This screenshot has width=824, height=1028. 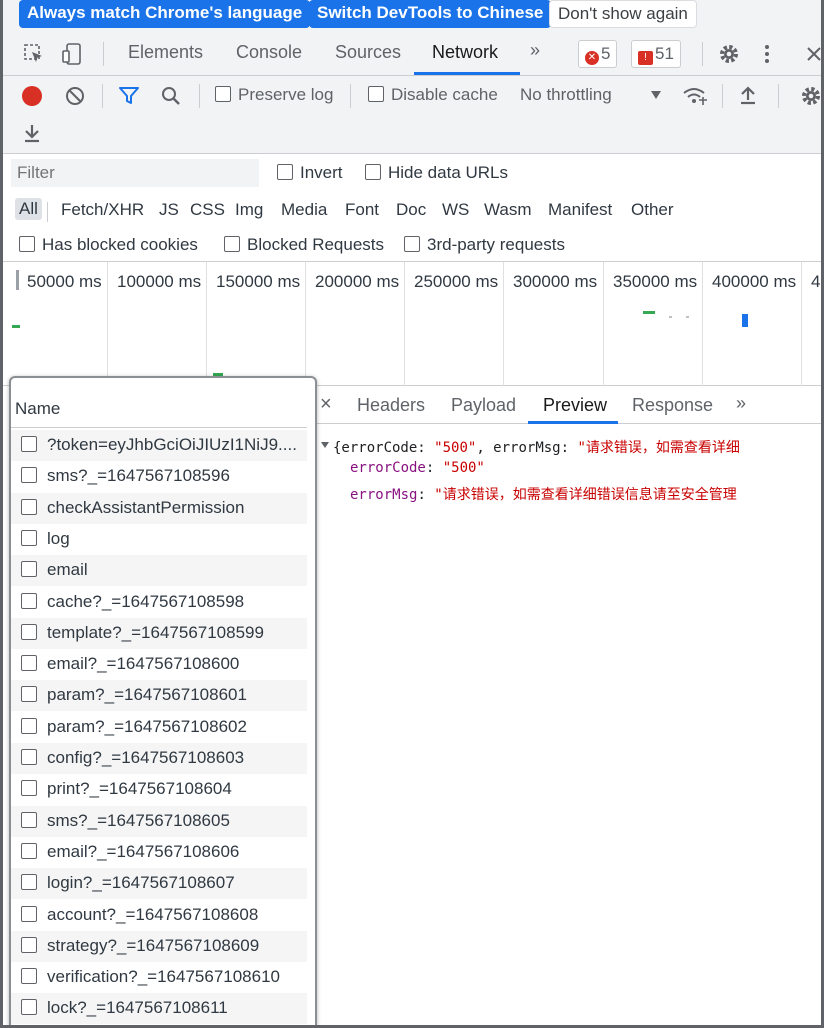 What do you see at coordinates (159, 727) in the screenshot?
I see `request-row: param?_=1647567108602` at bounding box center [159, 727].